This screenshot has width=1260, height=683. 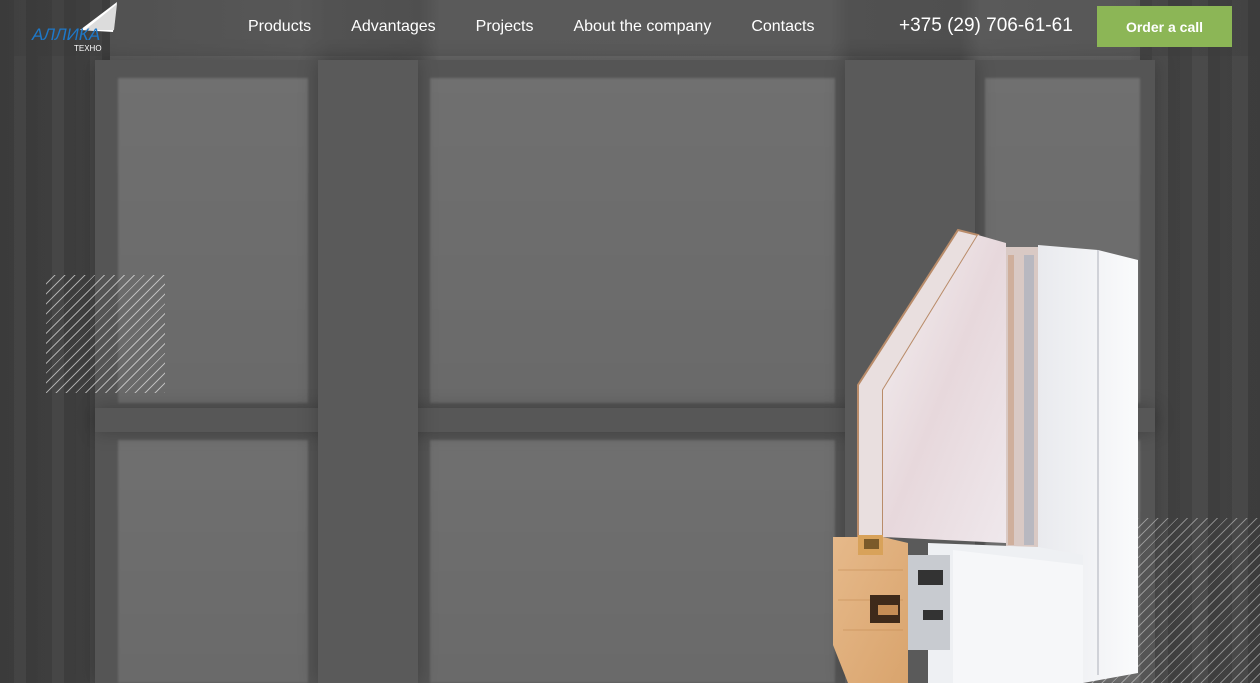 I want to click on nav-item-products: Products, so click(x=279, y=27).